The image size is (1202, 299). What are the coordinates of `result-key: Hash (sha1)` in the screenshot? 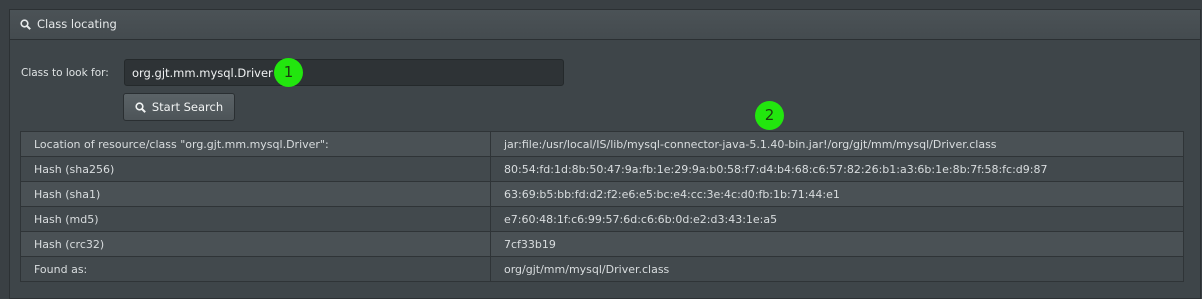 It's located at (255, 194).